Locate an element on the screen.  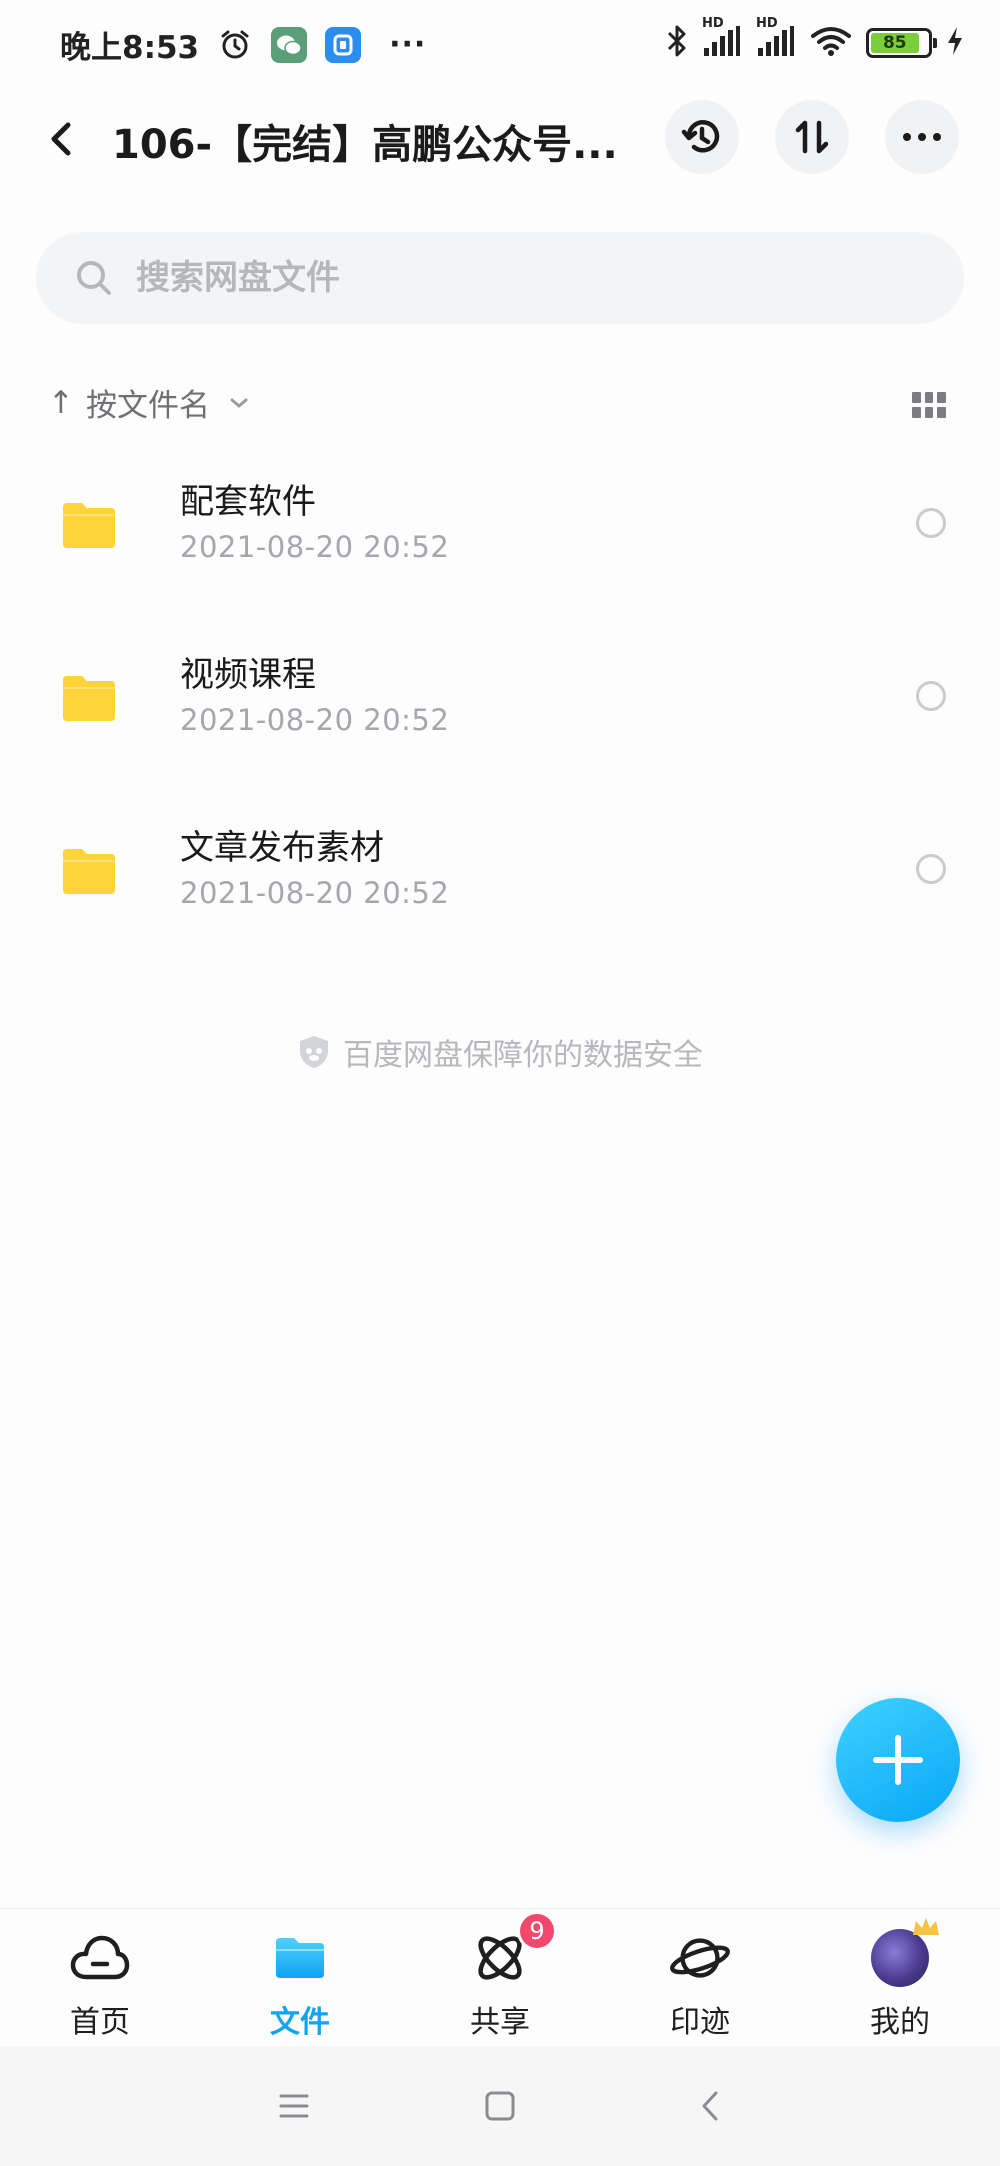
add-button is located at coordinates (898, 1760).